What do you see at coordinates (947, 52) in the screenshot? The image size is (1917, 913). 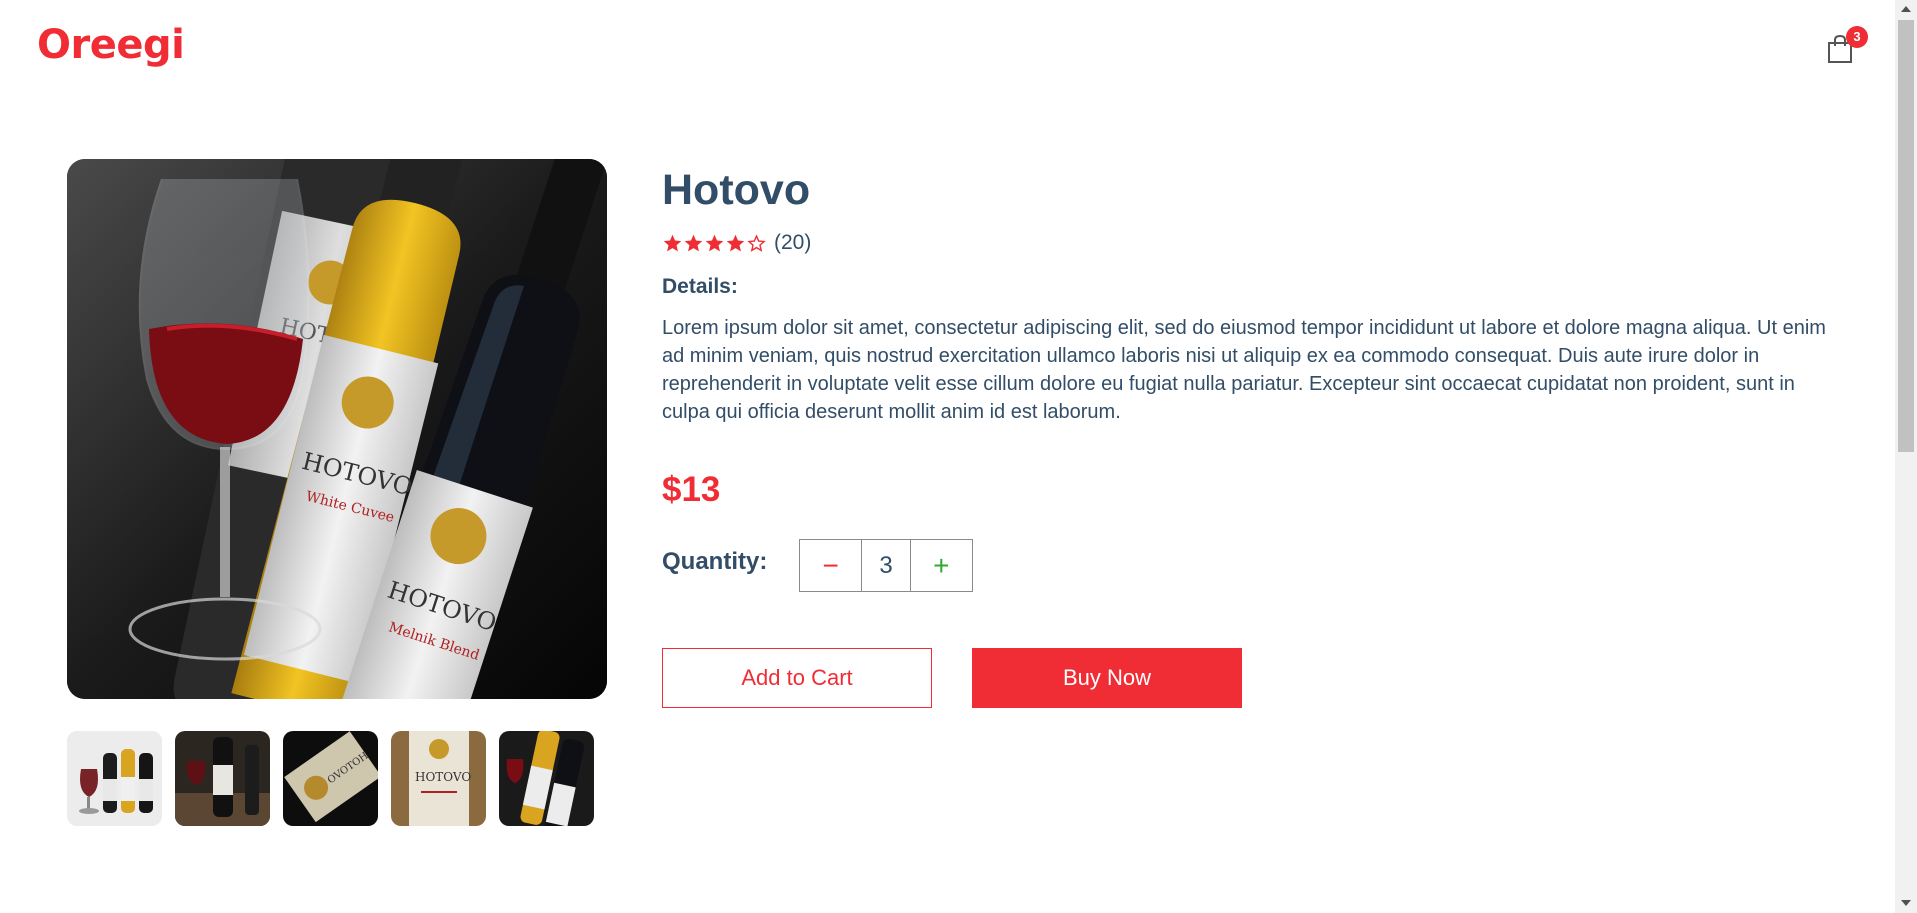 I see `navbar: Oreegi 3` at bounding box center [947, 52].